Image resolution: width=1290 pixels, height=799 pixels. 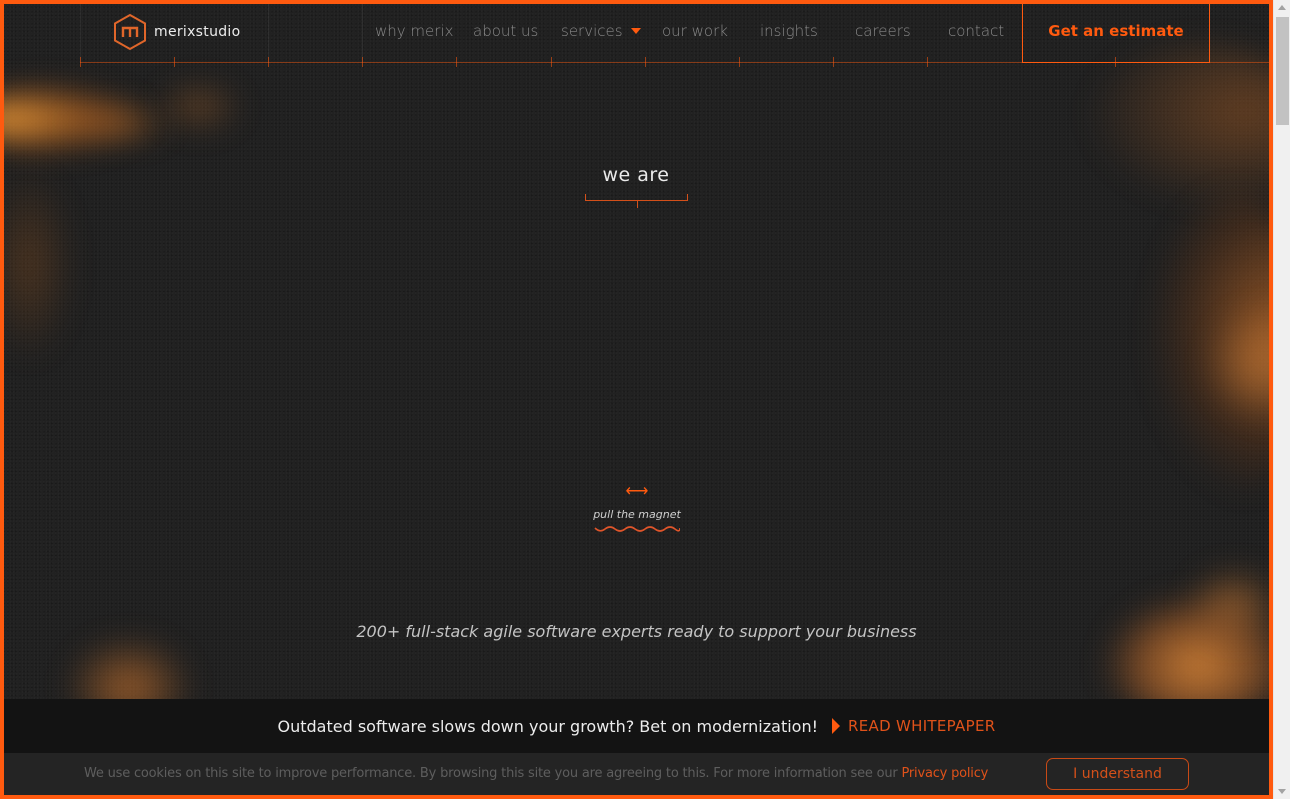 I want to click on double-arrow-icon: ⟷, so click(x=637, y=491).